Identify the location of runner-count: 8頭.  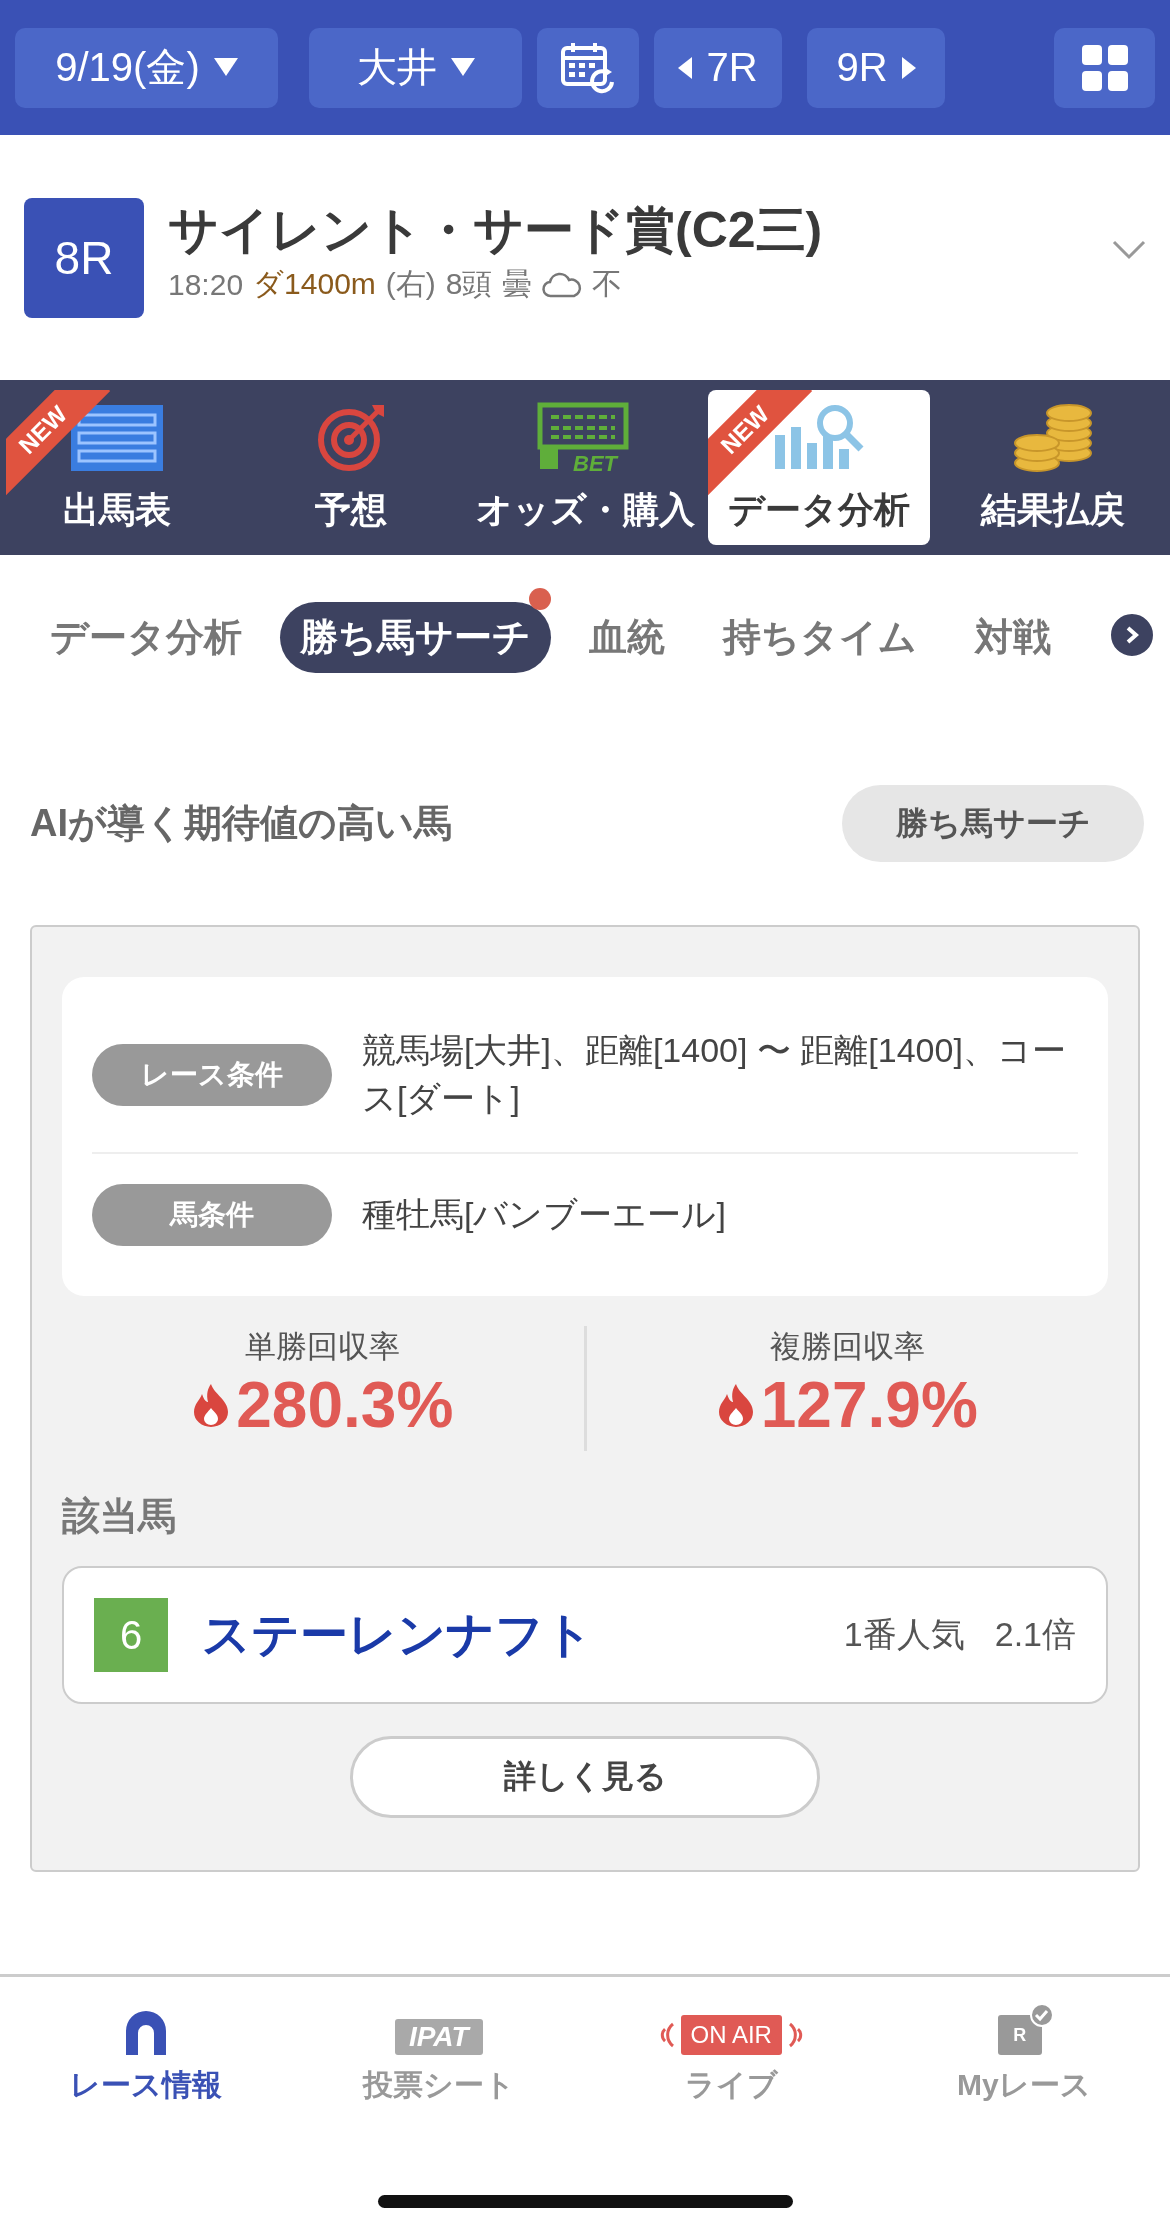
(469, 284).